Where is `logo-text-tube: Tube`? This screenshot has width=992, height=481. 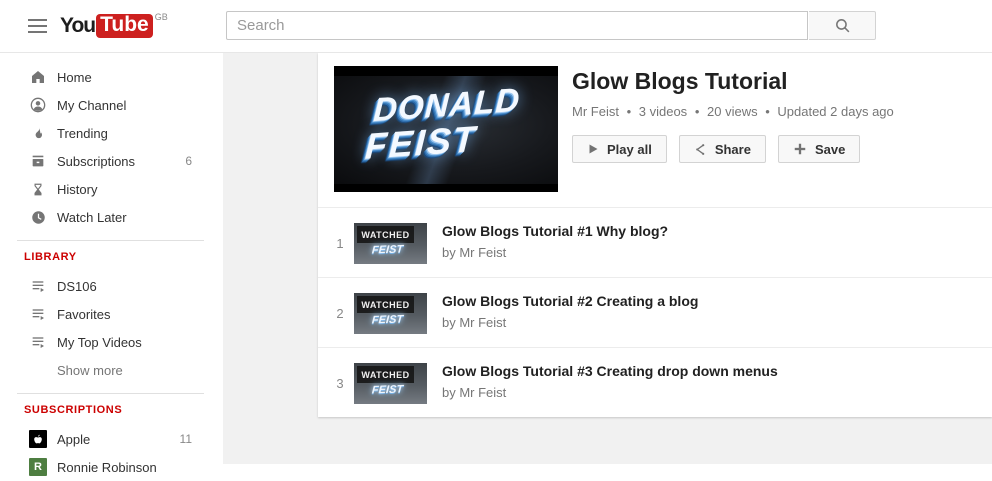 logo-text-tube: Tube is located at coordinates (124, 26).